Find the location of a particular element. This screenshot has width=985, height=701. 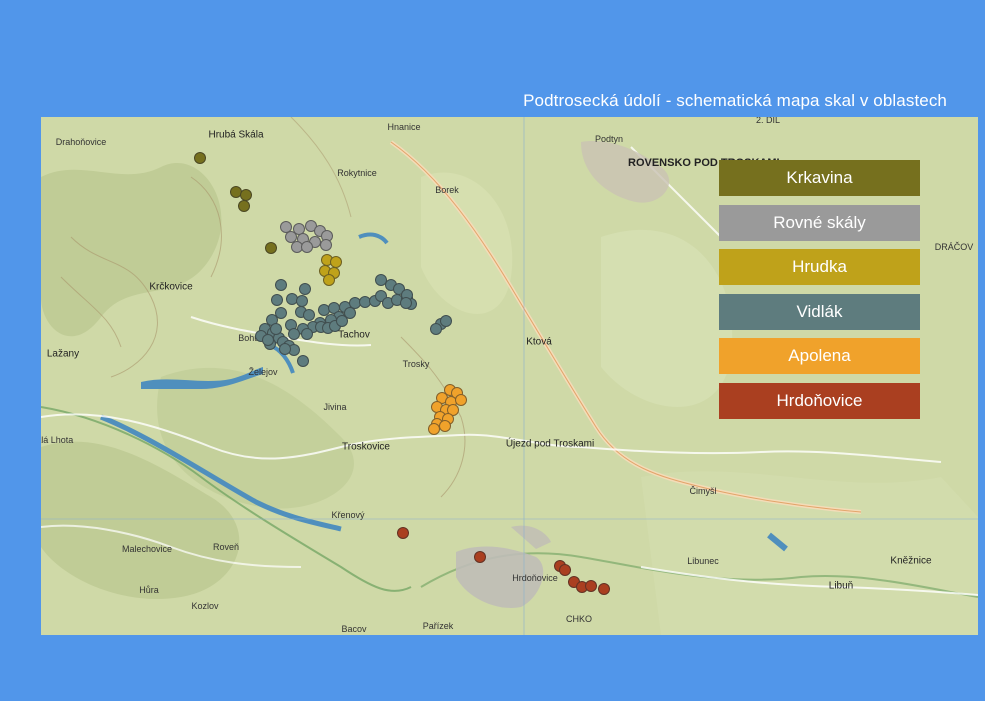

place-label: Želejov is located at coordinates (263, 372).